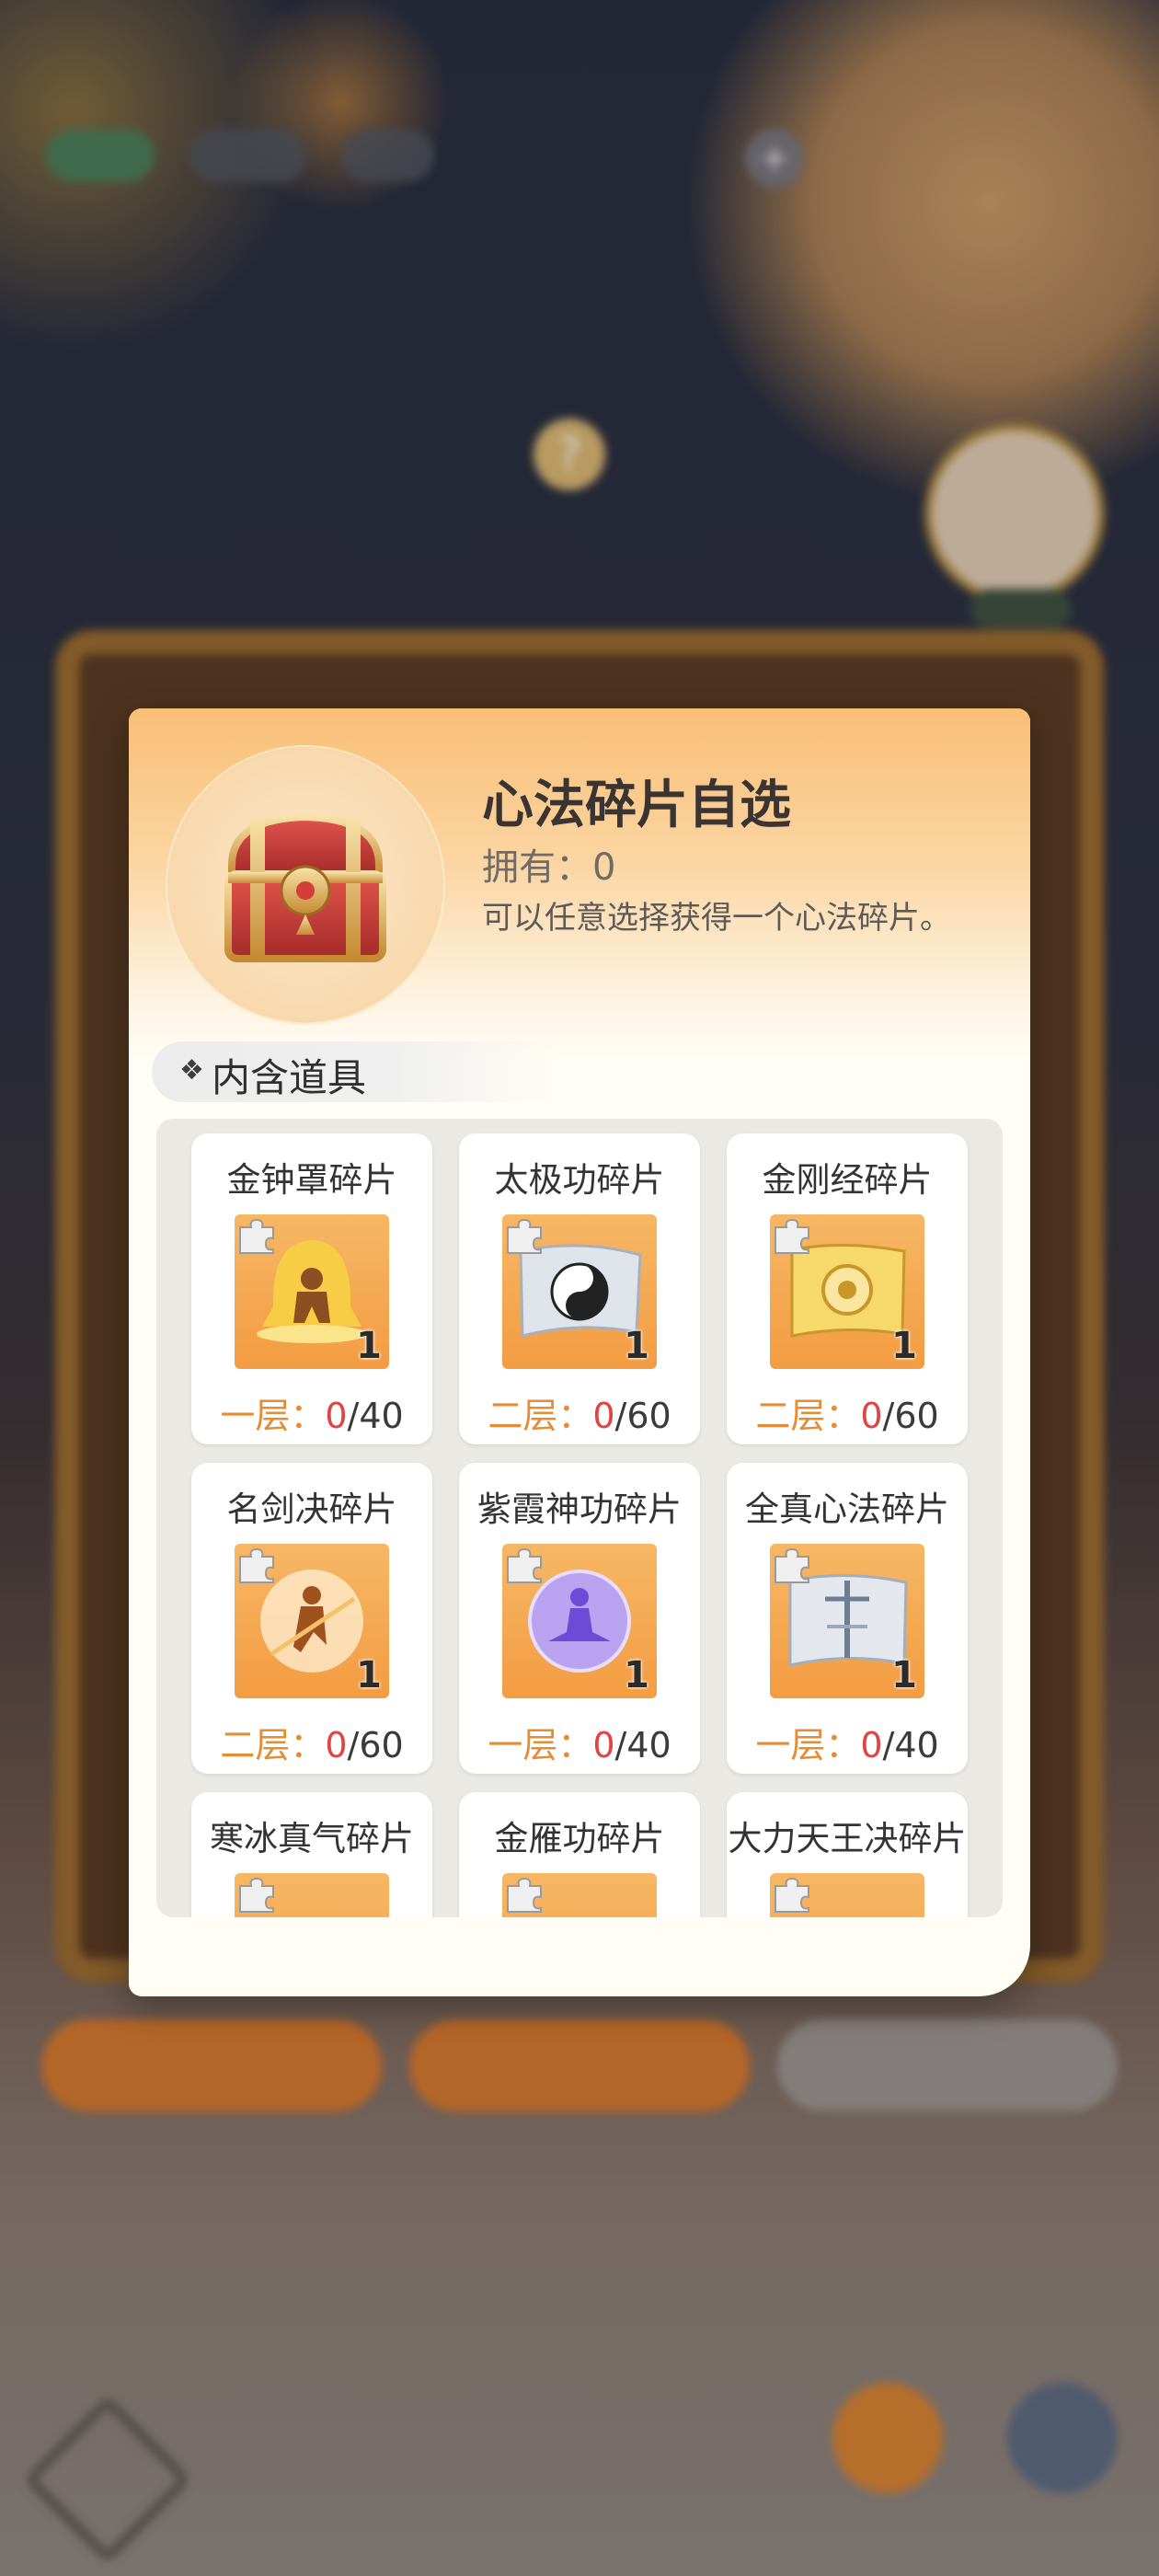  What do you see at coordinates (289, 1077) in the screenshot?
I see `section-label: 内含道具` at bounding box center [289, 1077].